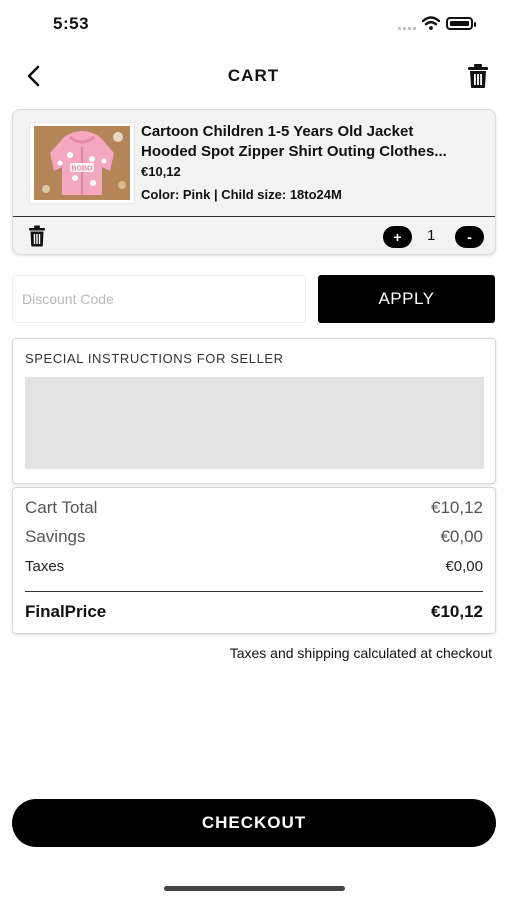 This screenshot has height=900, width=507. I want to click on battery-icon, so click(461, 23).